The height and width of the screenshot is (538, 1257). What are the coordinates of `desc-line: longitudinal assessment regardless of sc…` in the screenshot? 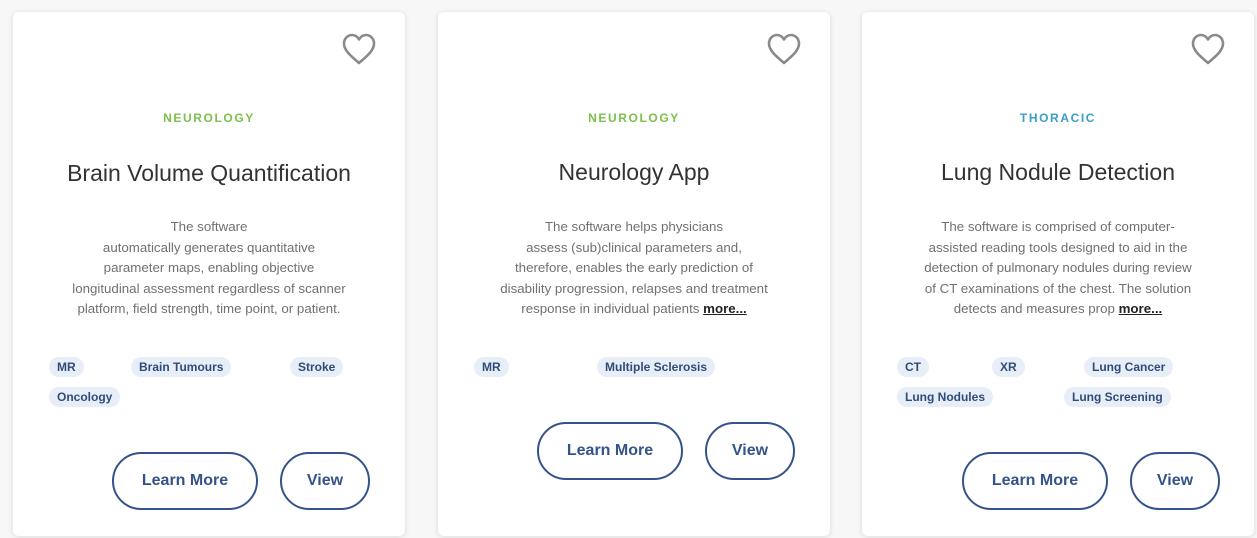 It's located at (209, 288).